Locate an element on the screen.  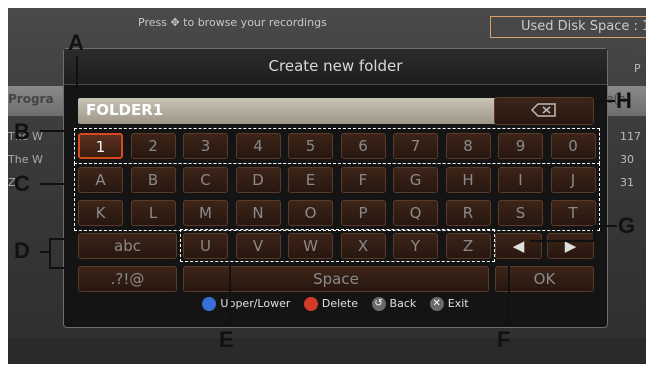
symbols-mode-key: .?!@ is located at coordinates (127, 279).